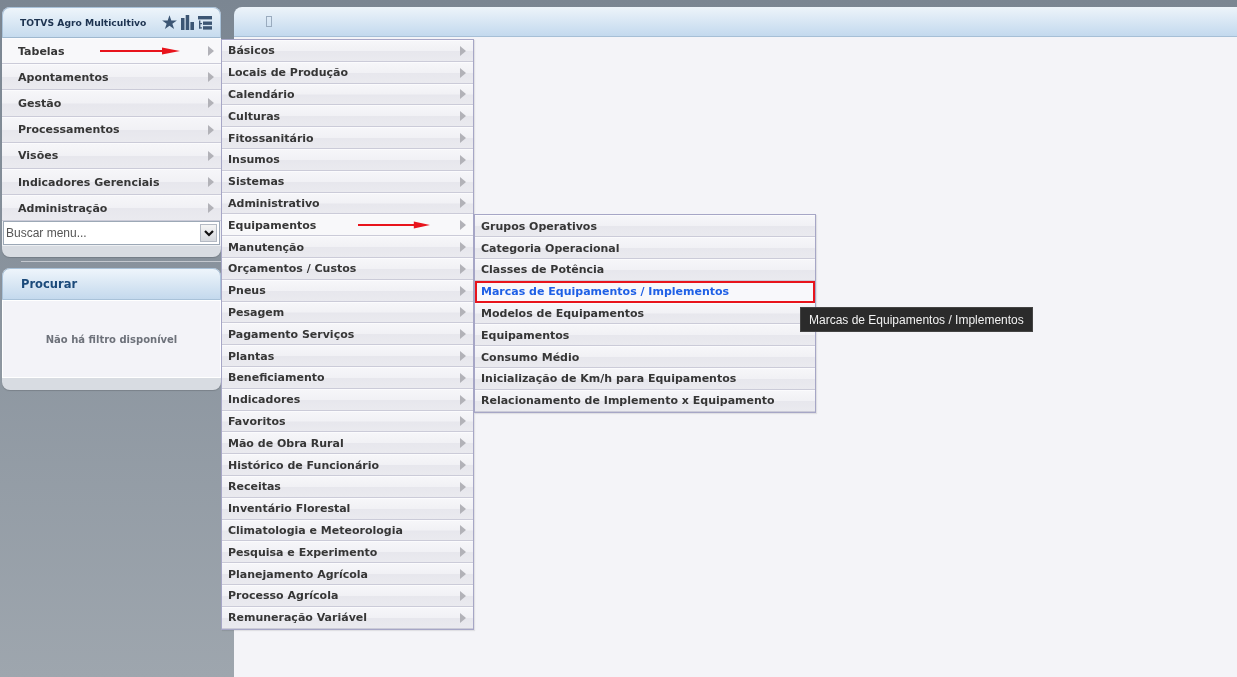 The image size is (1237, 677). What do you see at coordinates (645, 248) in the screenshot?
I see `menu-item: Categoria Operacional` at bounding box center [645, 248].